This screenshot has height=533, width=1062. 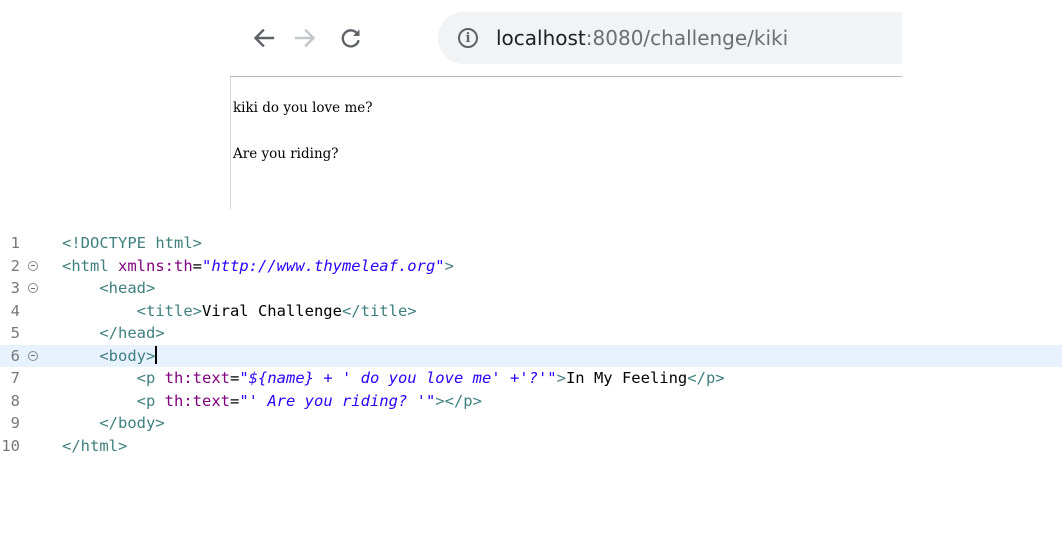 What do you see at coordinates (15, 243) in the screenshot?
I see `line-number: 1` at bounding box center [15, 243].